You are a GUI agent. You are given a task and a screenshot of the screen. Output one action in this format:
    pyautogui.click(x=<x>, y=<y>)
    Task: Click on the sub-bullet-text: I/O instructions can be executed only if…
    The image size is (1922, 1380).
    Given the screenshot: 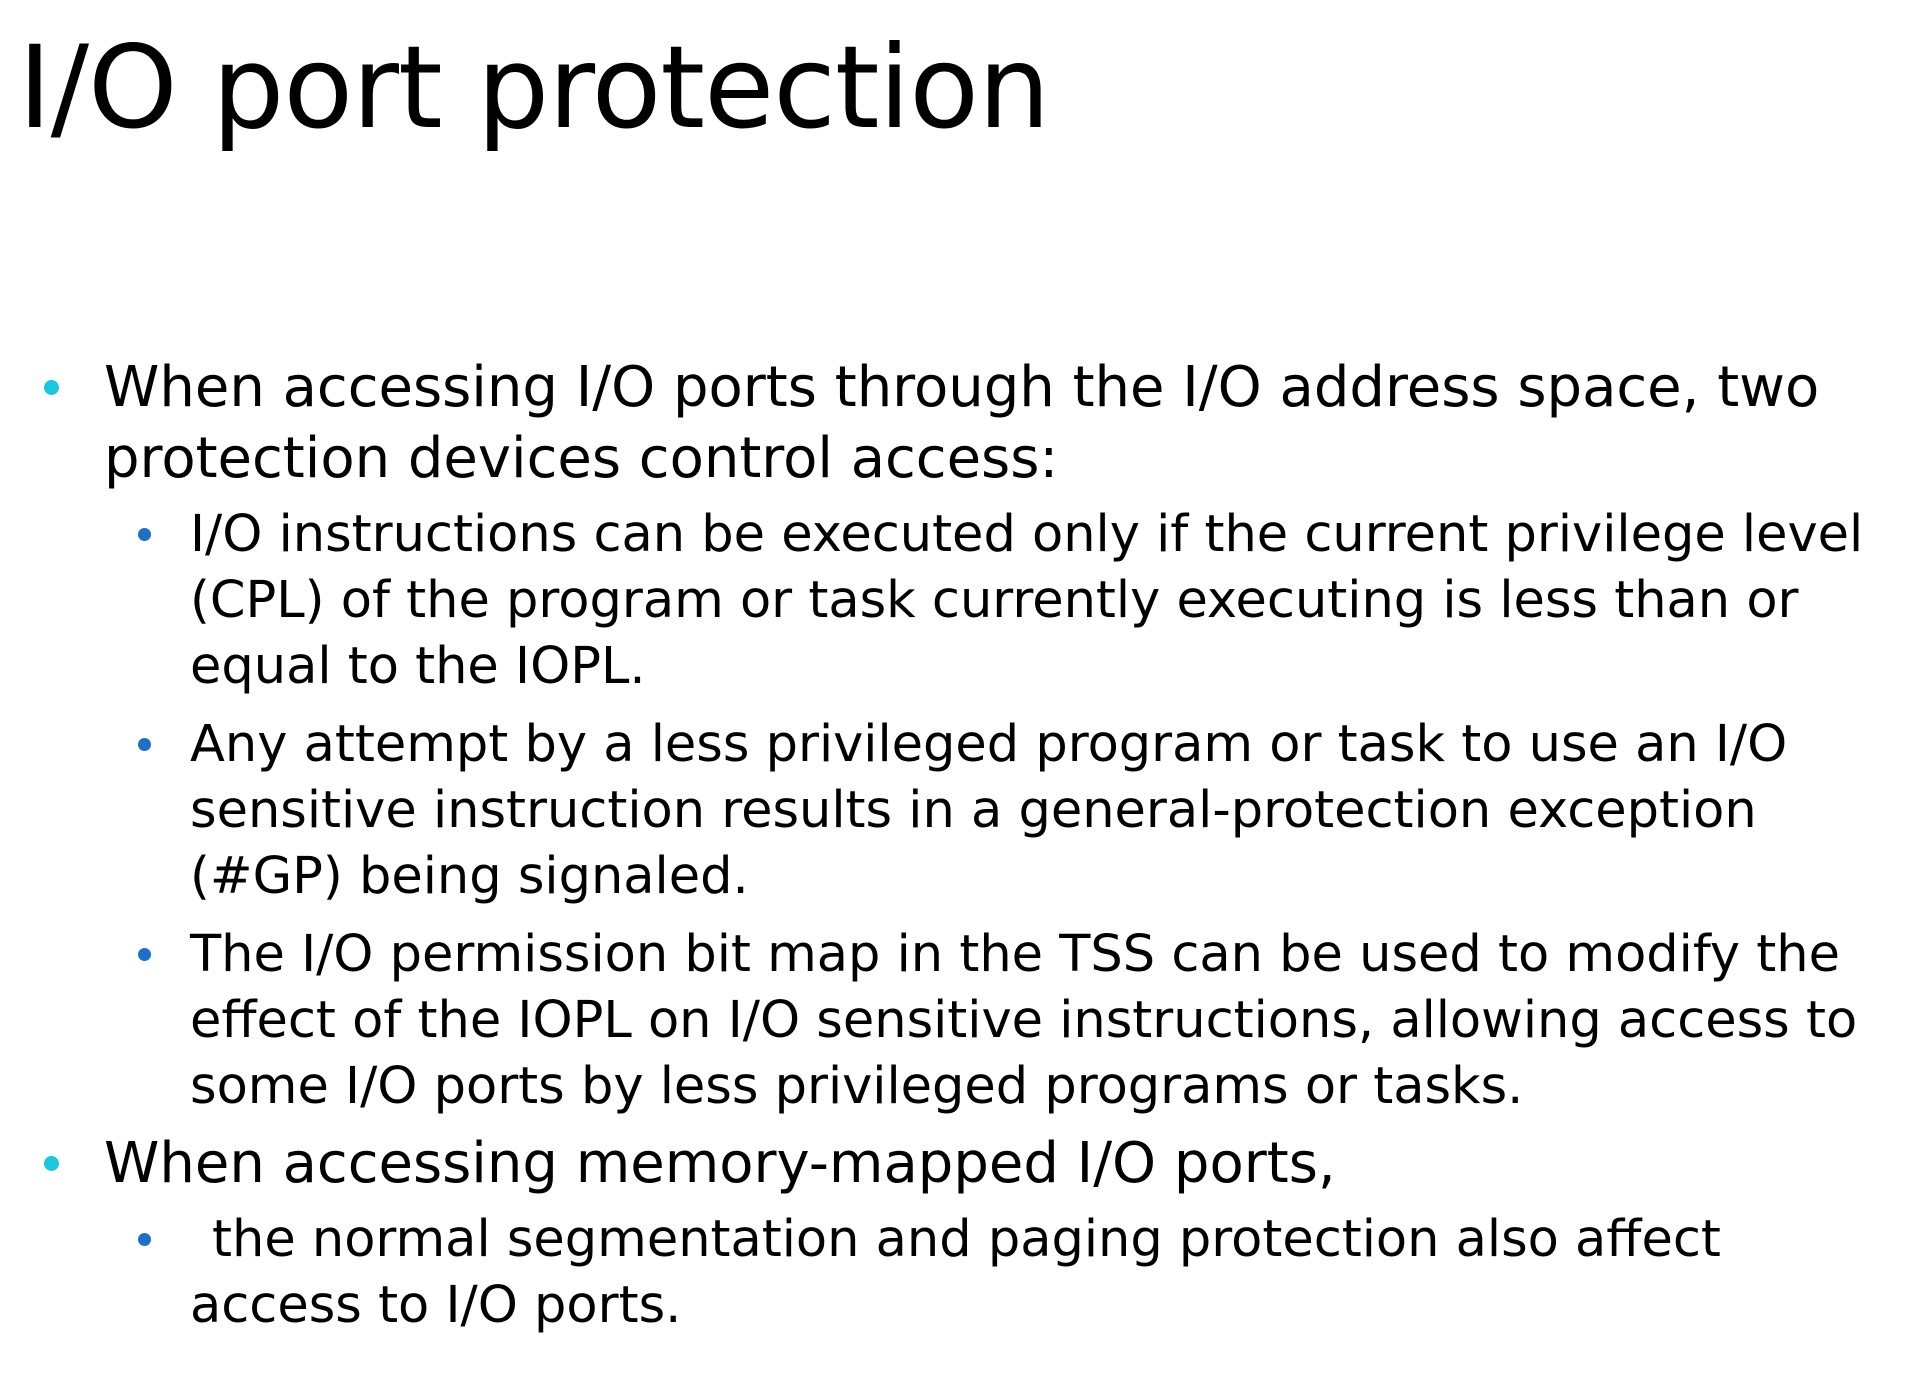 What is the action you would take?
    pyautogui.click(x=1027, y=600)
    